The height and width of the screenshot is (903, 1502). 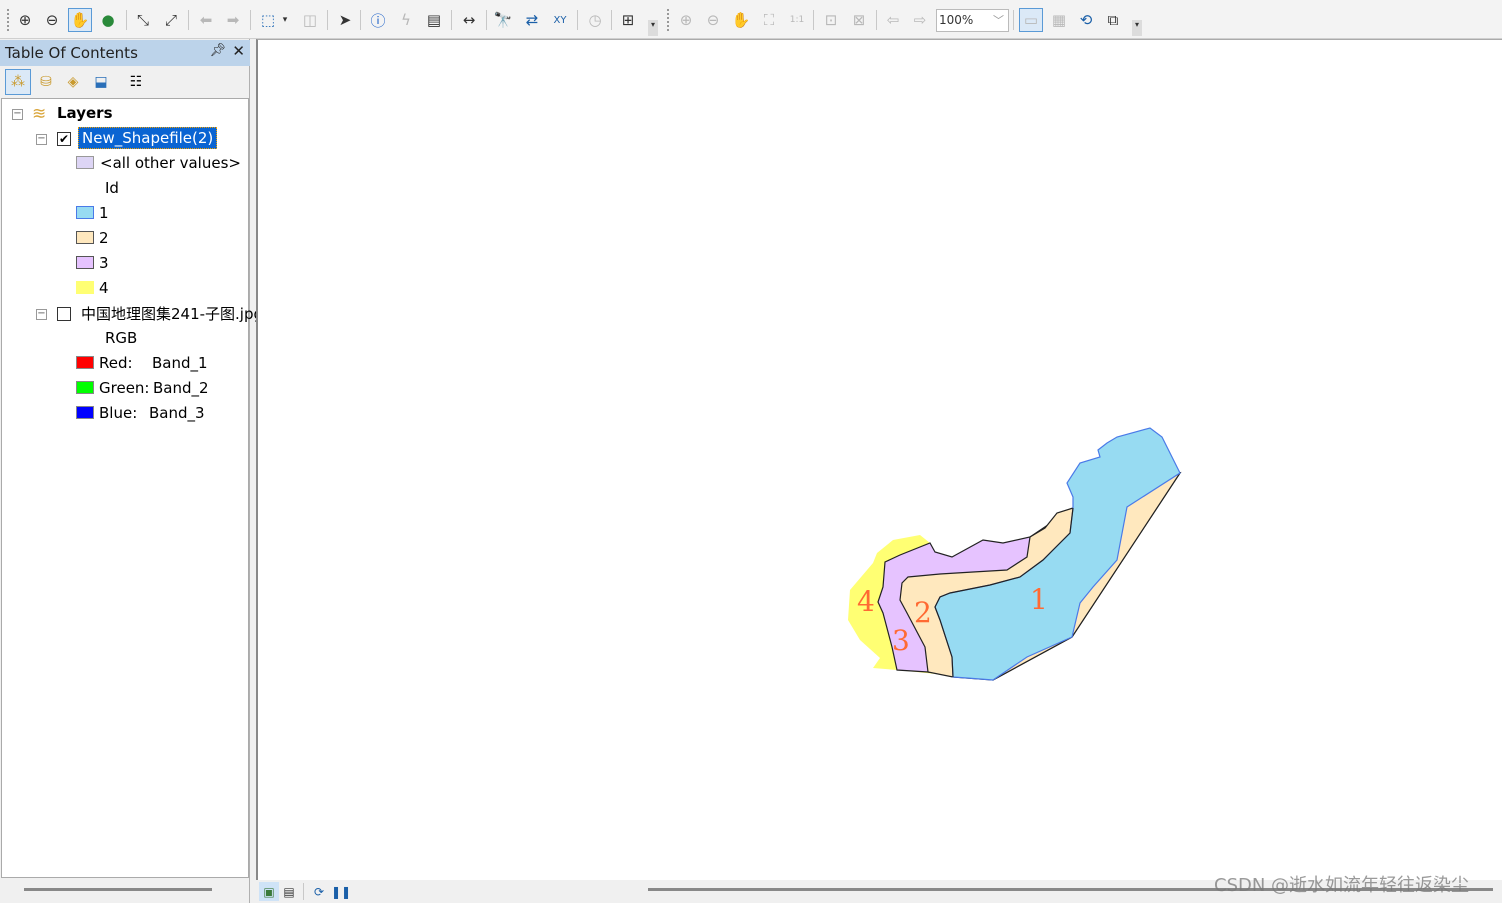 What do you see at coordinates (923, 612) in the screenshot?
I see `map-label-2: 2` at bounding box center [923, 612].